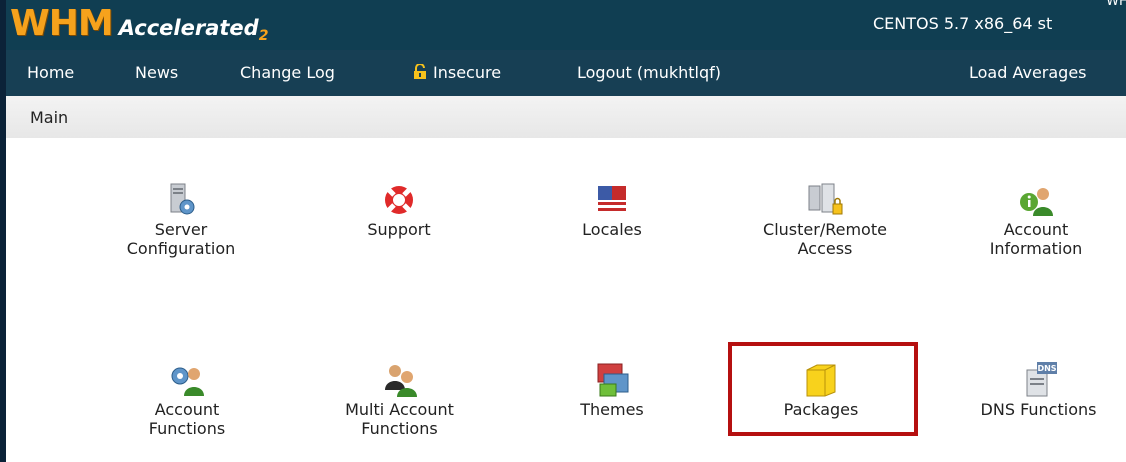 The width and height of the screenshot is (1126, 462). Describe the element at coordinates (62, 23) in the screenshot. I see `logo-whm-text: WHM` at that location.